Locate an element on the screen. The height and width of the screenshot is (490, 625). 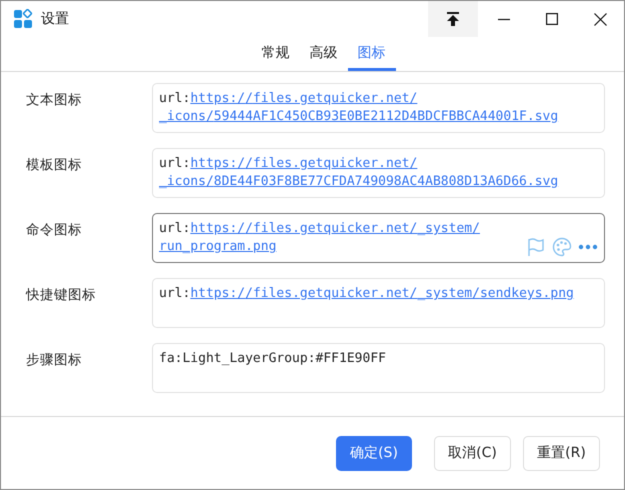
input-field: url:https://files.getquicker.net/_icons/59444AF1C450CB93E0BE2112D4BDCFBBCA44001F.svg is located at coordinates (378, 108).